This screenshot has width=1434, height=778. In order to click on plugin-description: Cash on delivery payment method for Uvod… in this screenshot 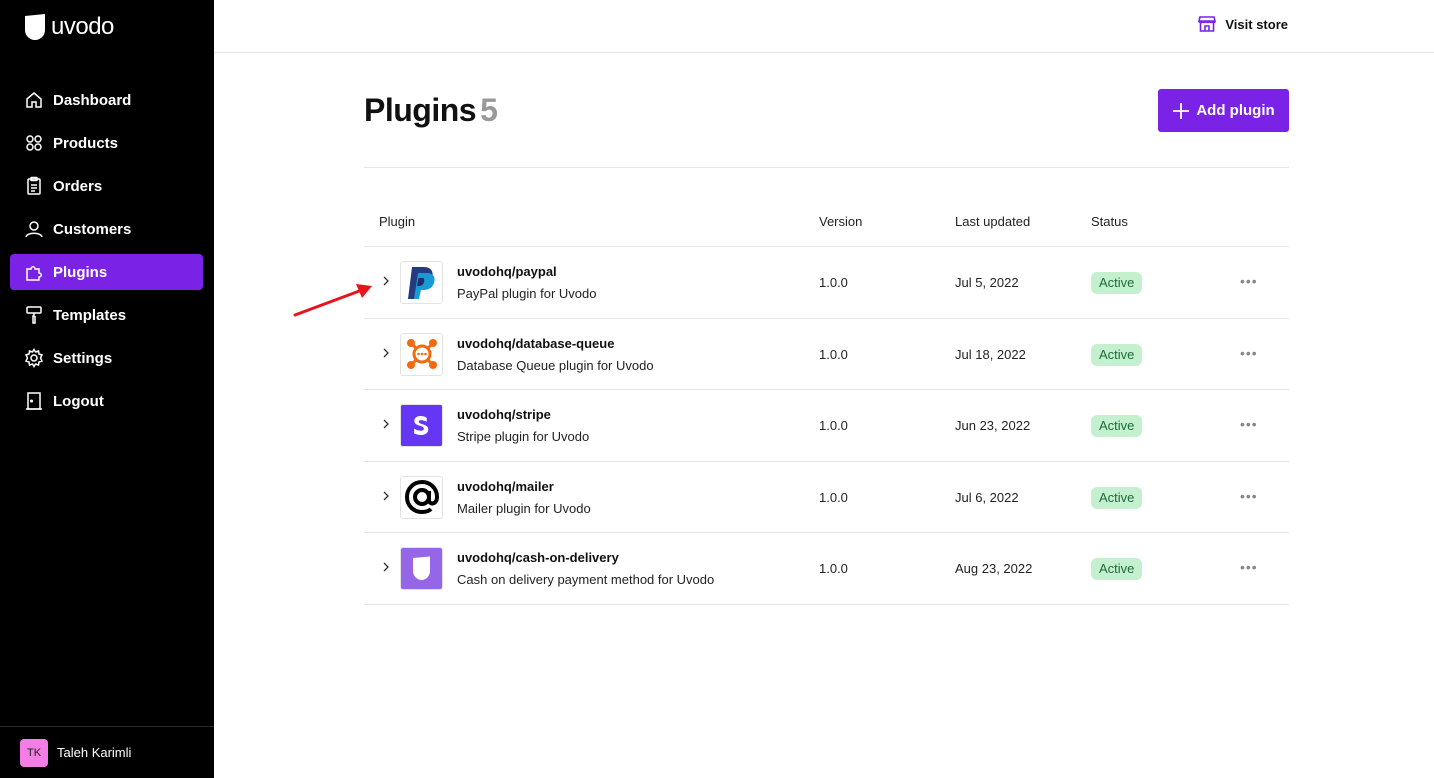, I will do `click(586, 579)`.